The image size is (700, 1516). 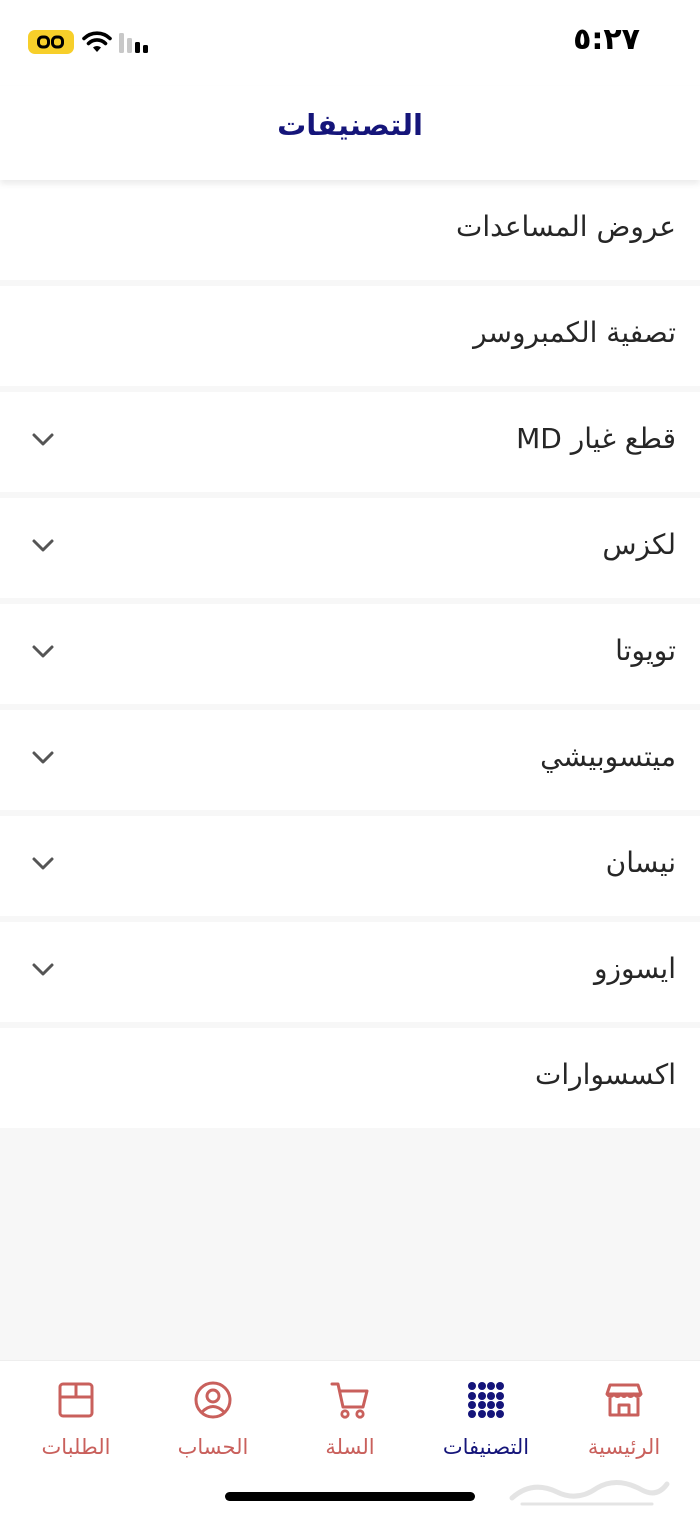 What do you see at coordinates (76, 1424) in the screenshot?
I see `nav-item-orders: الطلبات` at bounding box center [76, 1424].